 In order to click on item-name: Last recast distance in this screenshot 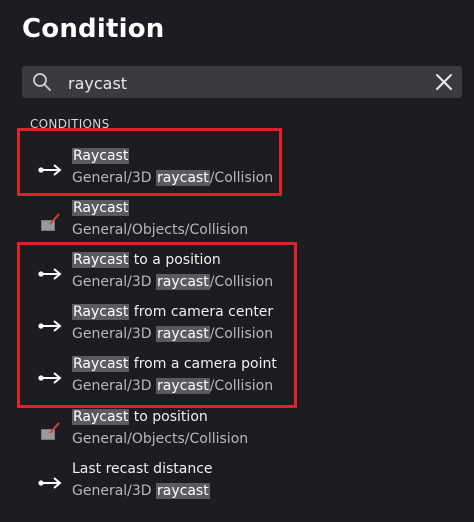, I will do `click(142, 469)`.